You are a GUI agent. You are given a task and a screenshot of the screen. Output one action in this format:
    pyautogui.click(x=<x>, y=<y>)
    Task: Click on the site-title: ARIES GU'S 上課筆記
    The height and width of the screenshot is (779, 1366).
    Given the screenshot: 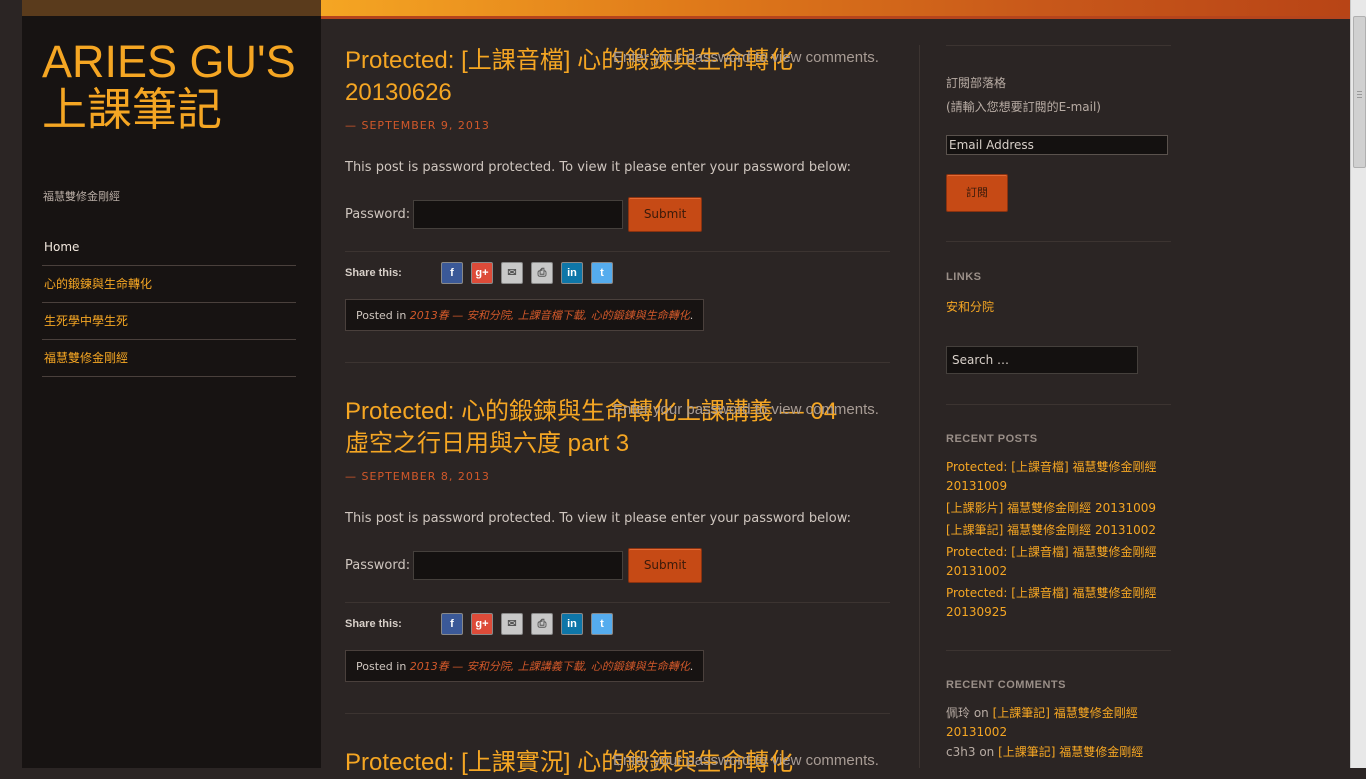 What is the action you would take?
    pyautogui.click(x=172, y=86)
    